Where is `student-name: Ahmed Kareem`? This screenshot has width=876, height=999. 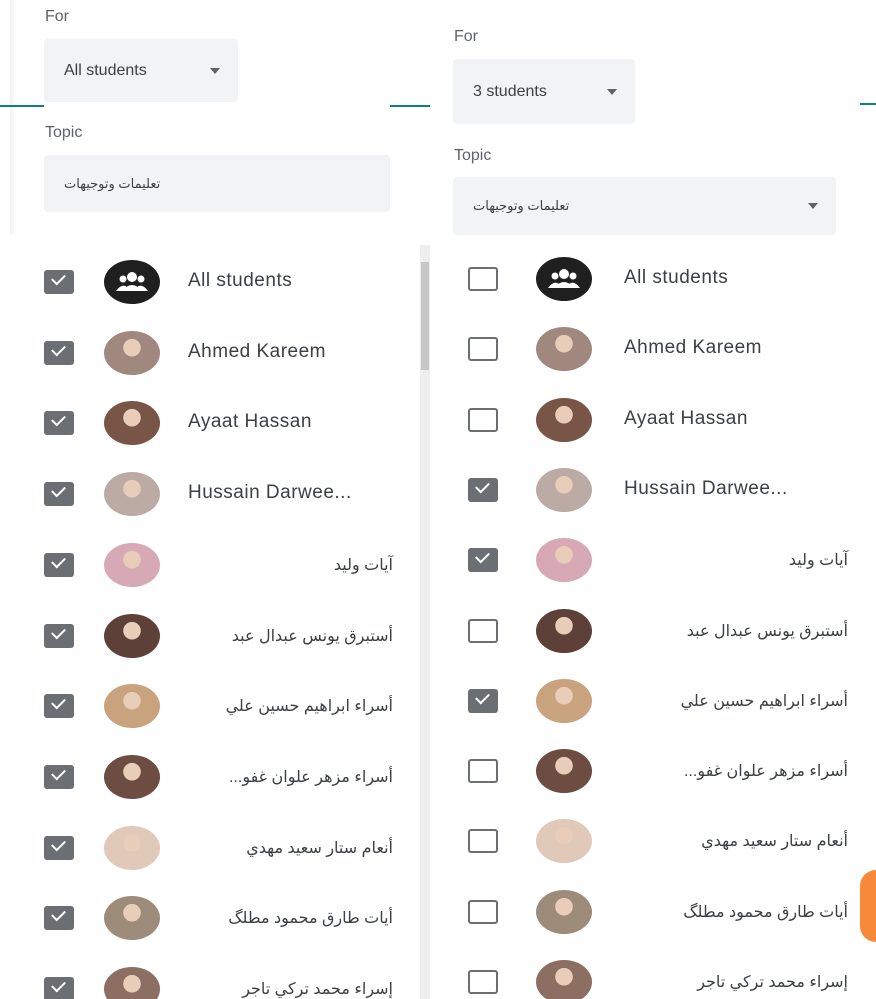
student-name: Ahmed Kareem is located at coordinates (257, 351).